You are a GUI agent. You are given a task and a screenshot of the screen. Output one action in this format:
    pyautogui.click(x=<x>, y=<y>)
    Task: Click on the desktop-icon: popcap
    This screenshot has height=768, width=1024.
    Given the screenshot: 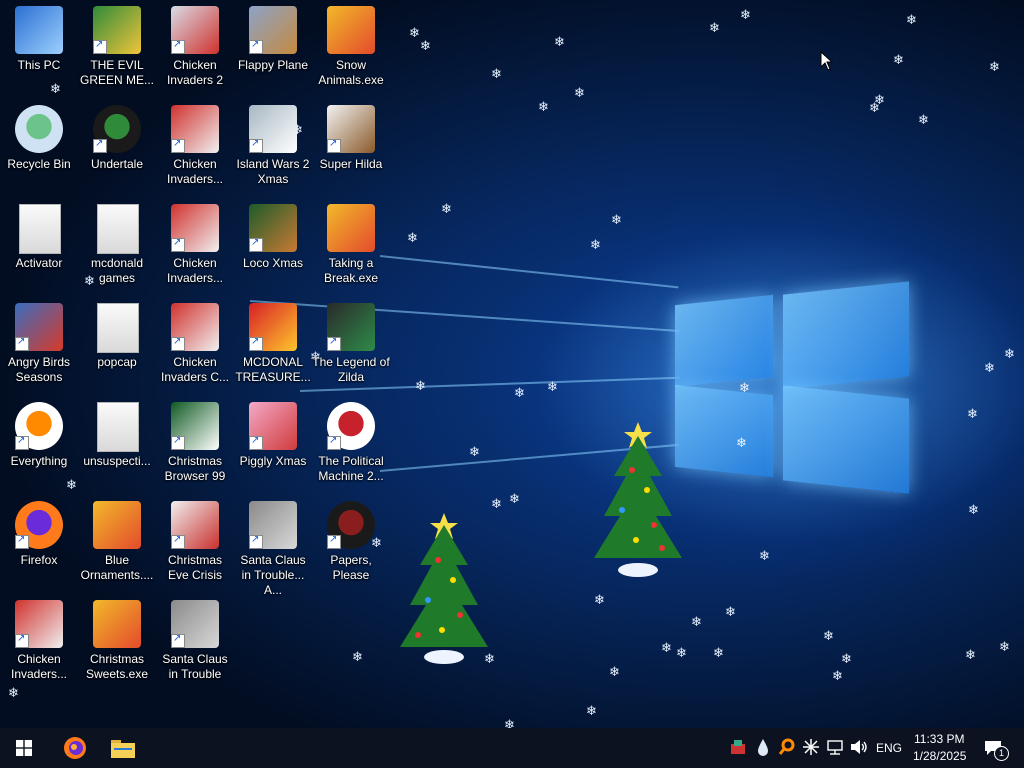 What is the action you would take?
    pyautogui.click(x=117, y=346)
    